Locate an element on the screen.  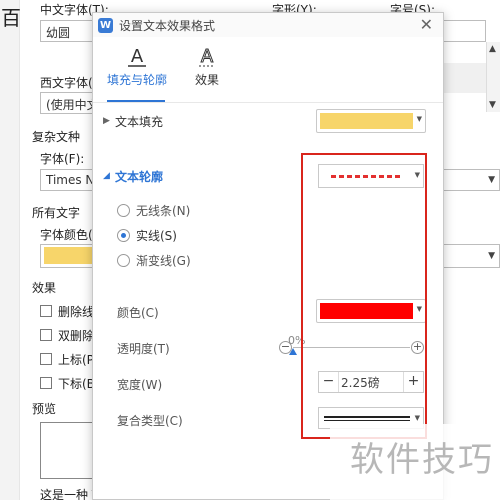
text-fill-icon: A is located at coordinates (137, 56).